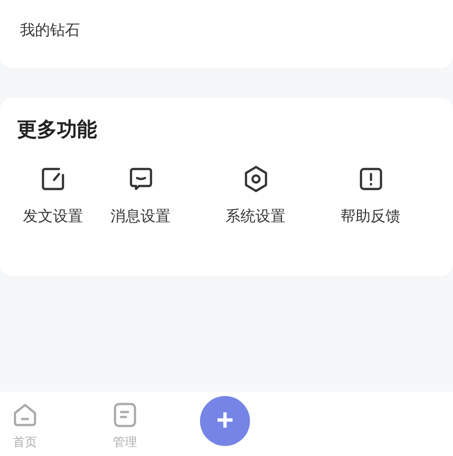  What do you see at coordinates (53, 179) in the screenshot?
I see `edit-icon` at bounding box center [53, 179].